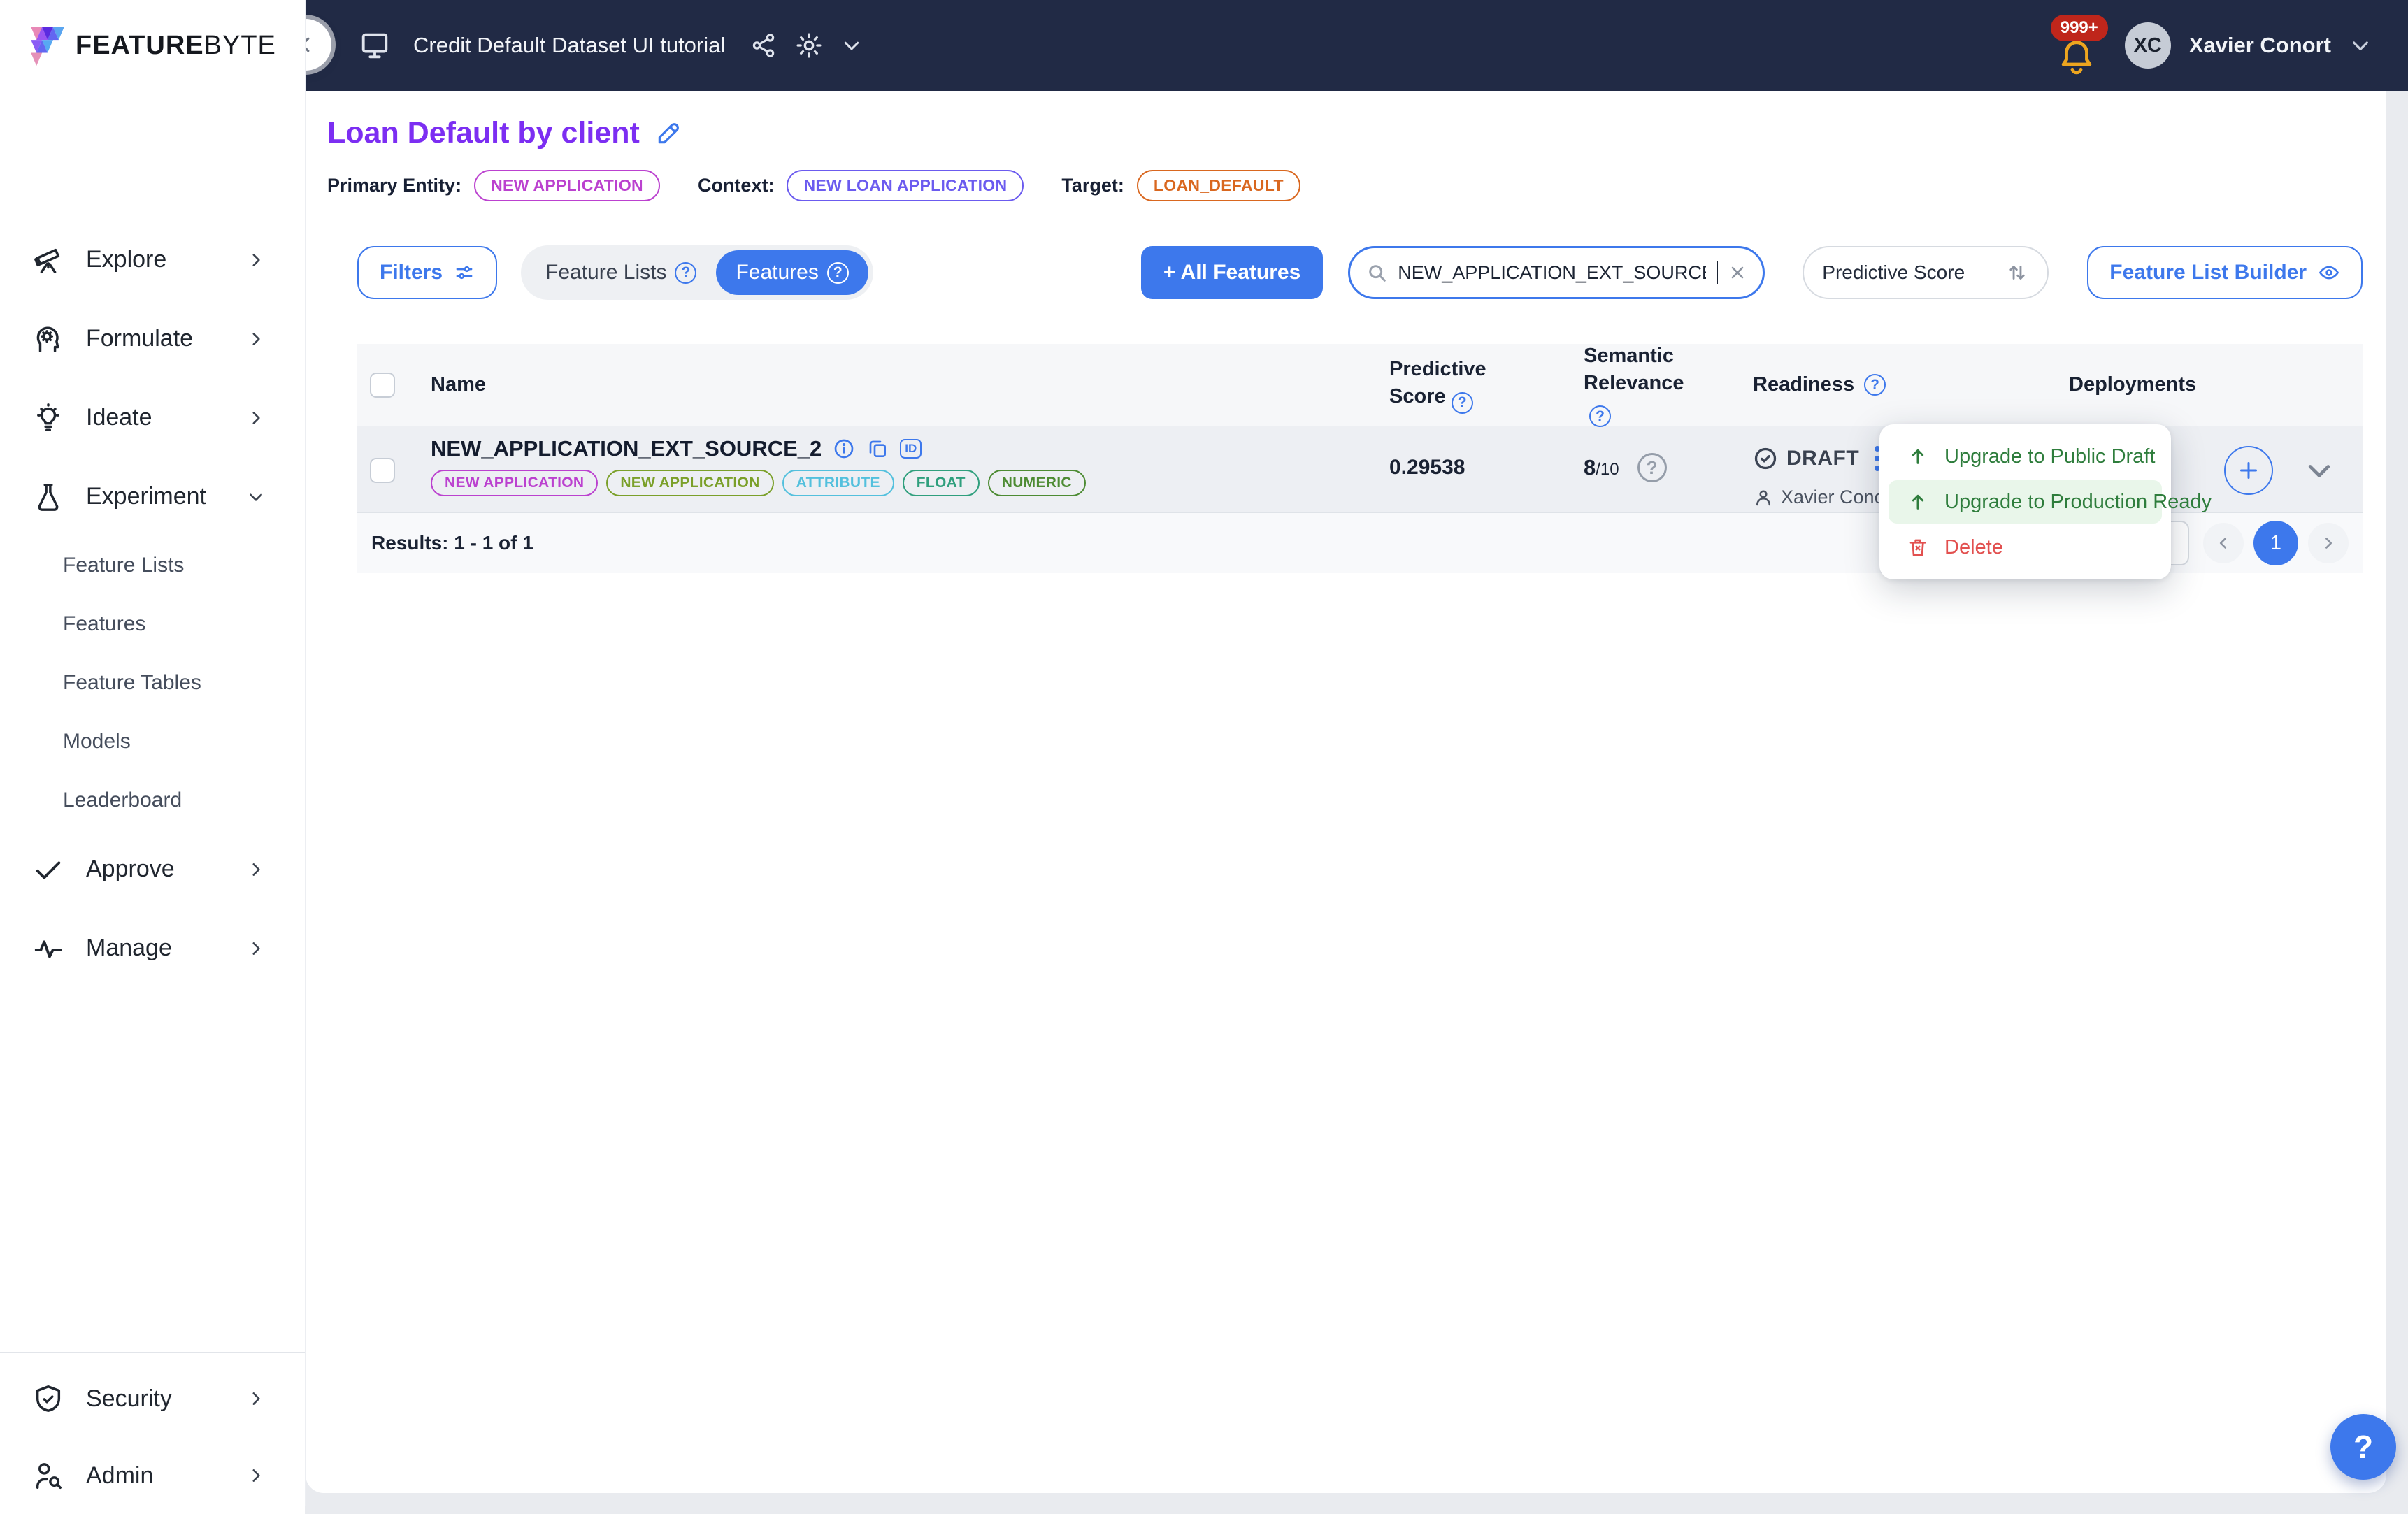  I want to click on semantic-relevance-value: 8/10, so click(1601, 467).